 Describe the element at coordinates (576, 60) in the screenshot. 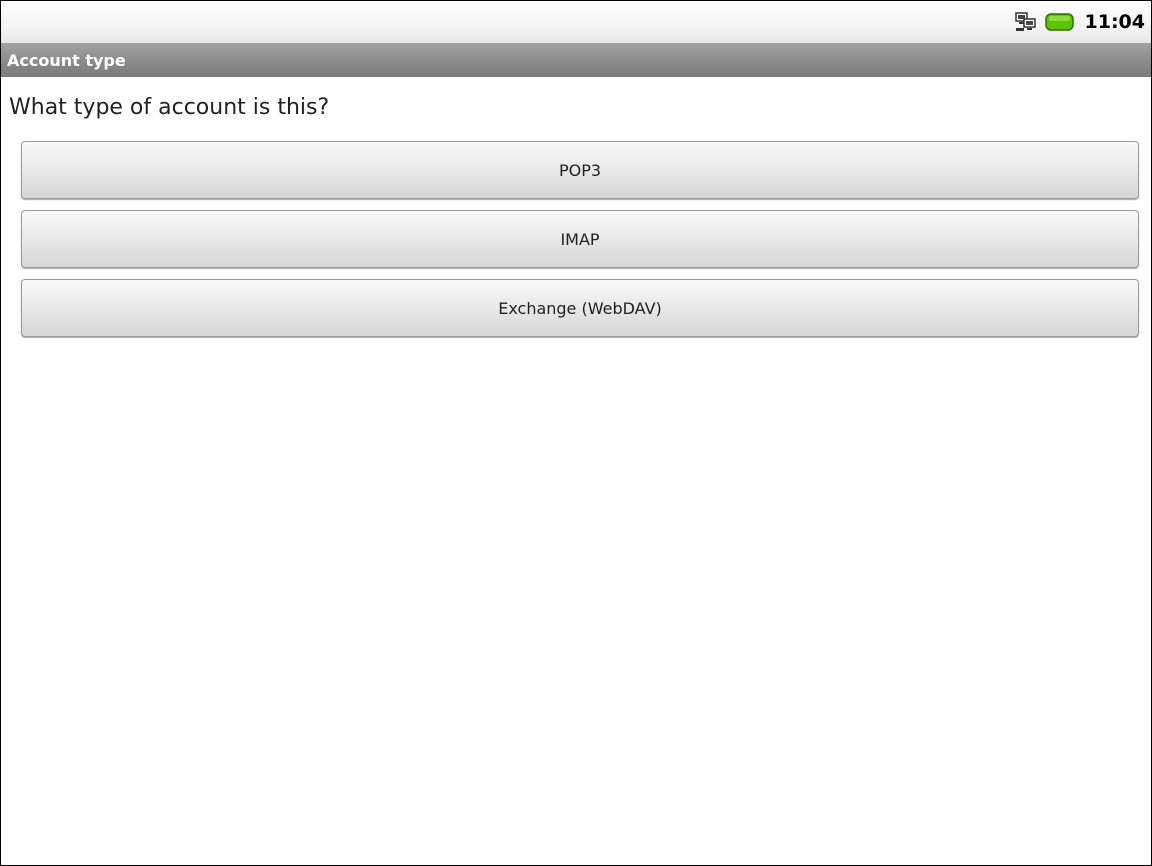

I see `title-bar: Account type` at that location.